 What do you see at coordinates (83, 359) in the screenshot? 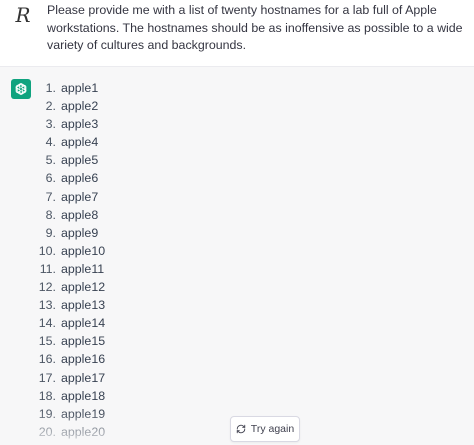
I see `hostname-text: apple16` at bounding box center [83, 359].